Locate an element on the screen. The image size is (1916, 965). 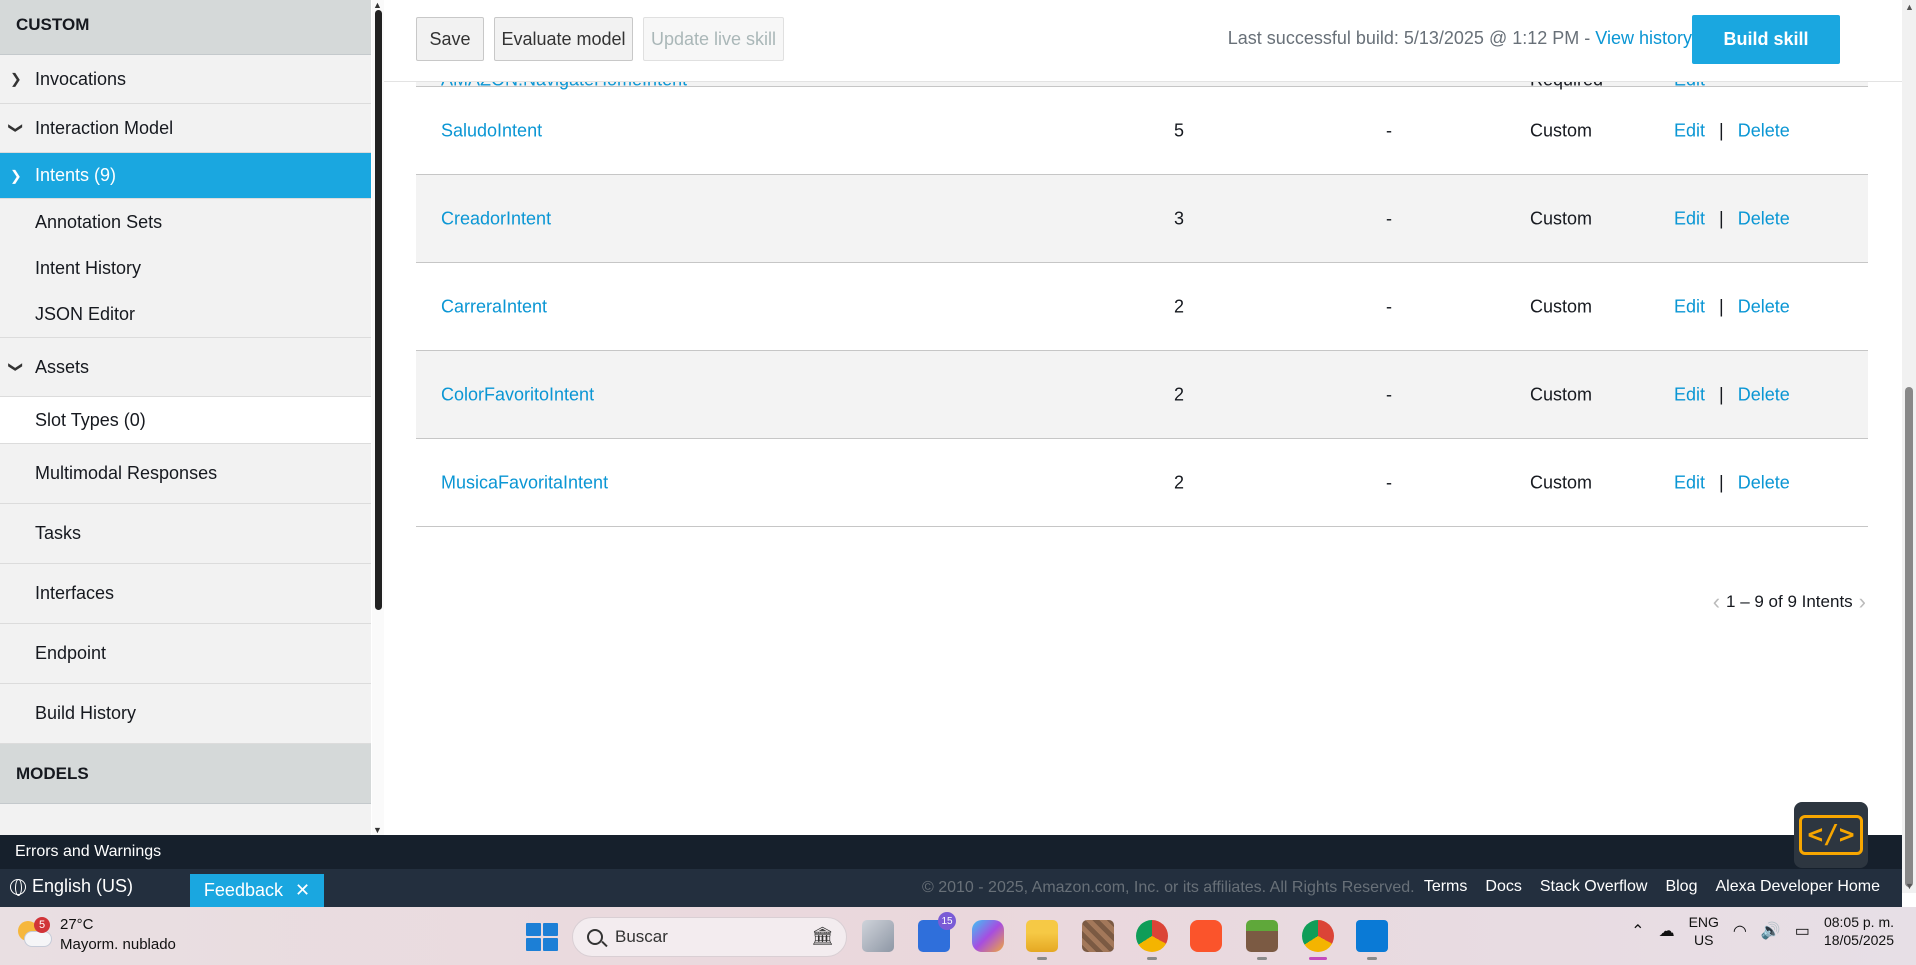
sidebar-section-custom: CUSTOM is located at coordinates (185, 27).